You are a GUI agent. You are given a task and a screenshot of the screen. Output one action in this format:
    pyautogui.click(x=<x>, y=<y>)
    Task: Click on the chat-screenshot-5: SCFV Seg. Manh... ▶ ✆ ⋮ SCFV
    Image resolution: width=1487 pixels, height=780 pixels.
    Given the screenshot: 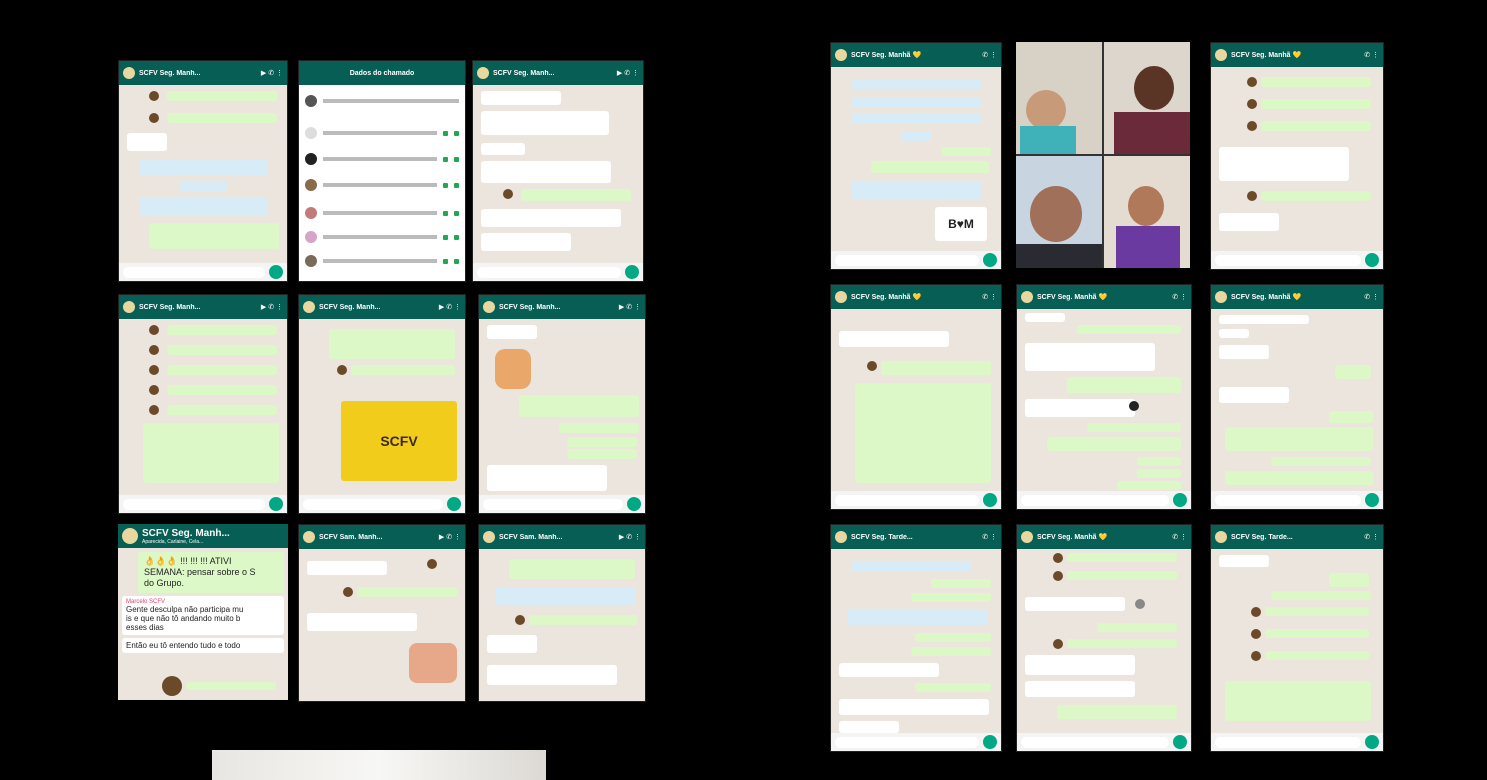 What is the action you would take?
    pyautogui.click(x=382, y=404)
    